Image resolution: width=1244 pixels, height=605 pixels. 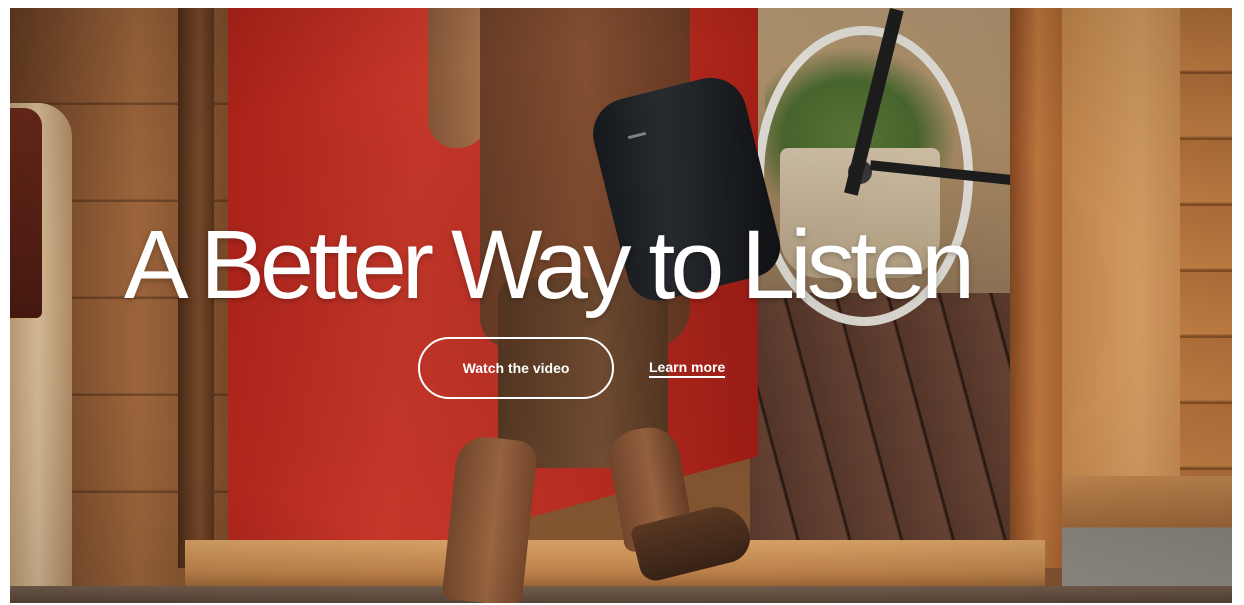 I want to click on learn-more-link: Learn more, so click(x=687, y=368).